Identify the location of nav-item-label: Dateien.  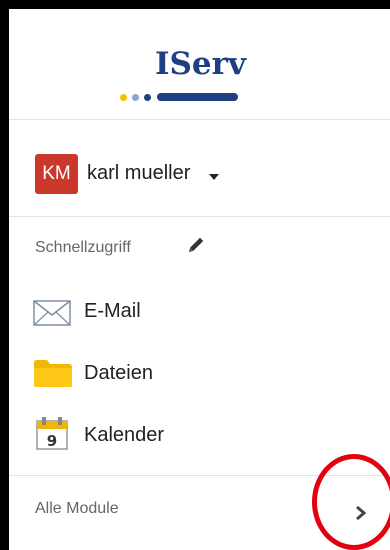
(118, 373).